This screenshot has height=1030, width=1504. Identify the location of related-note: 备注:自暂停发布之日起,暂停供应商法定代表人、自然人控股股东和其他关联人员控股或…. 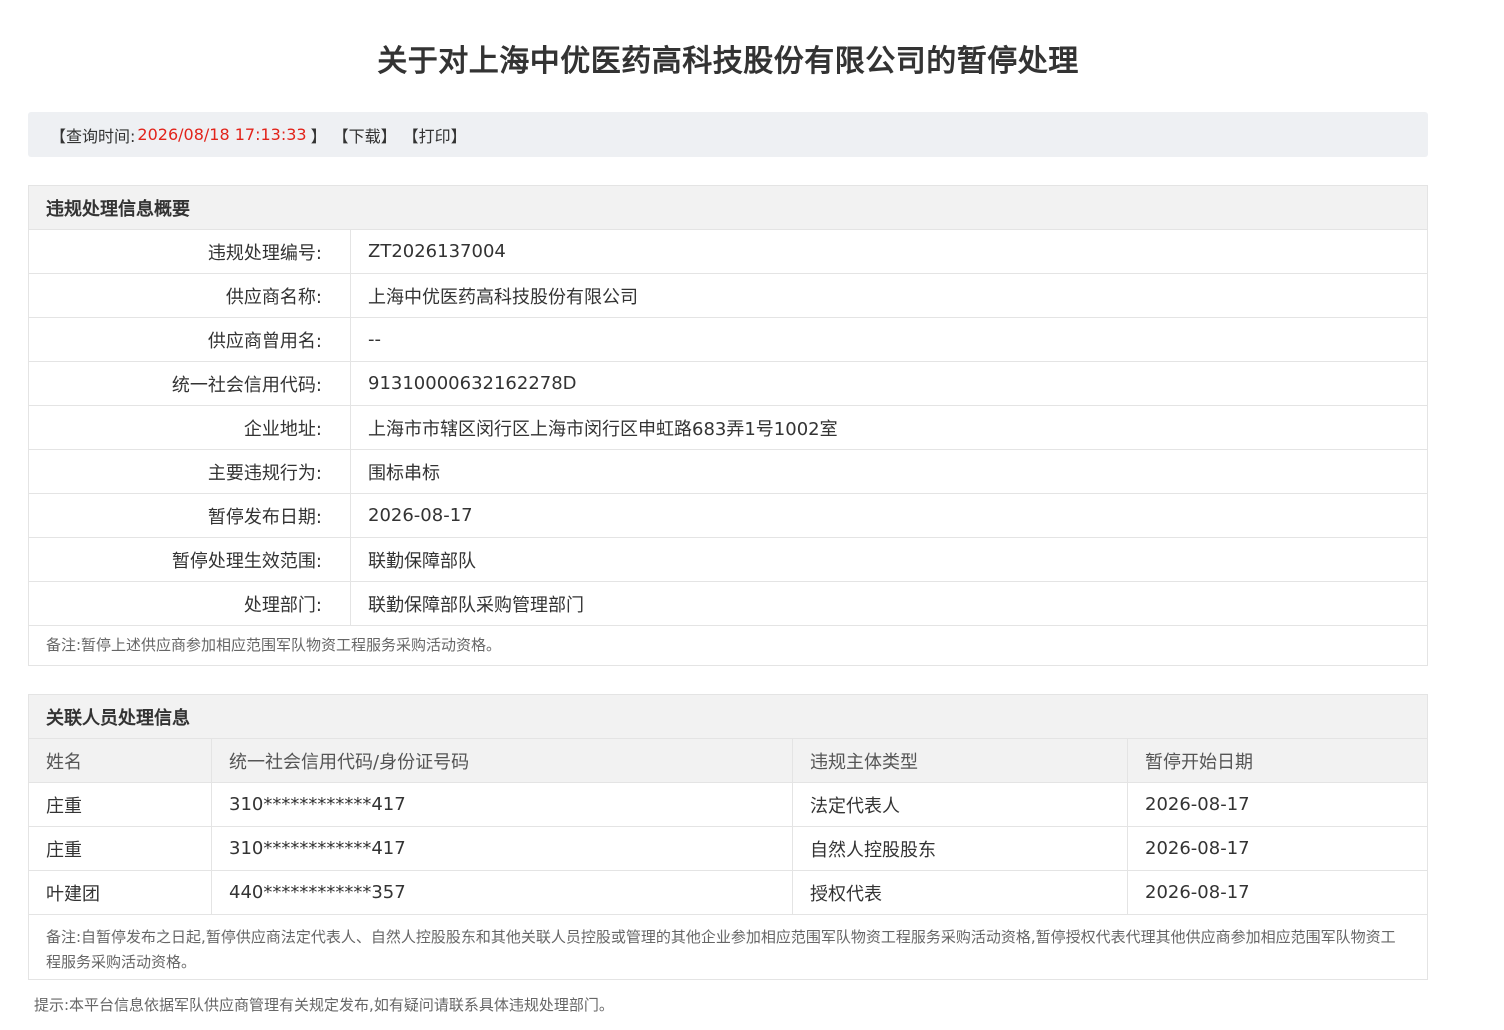
(721, 949).